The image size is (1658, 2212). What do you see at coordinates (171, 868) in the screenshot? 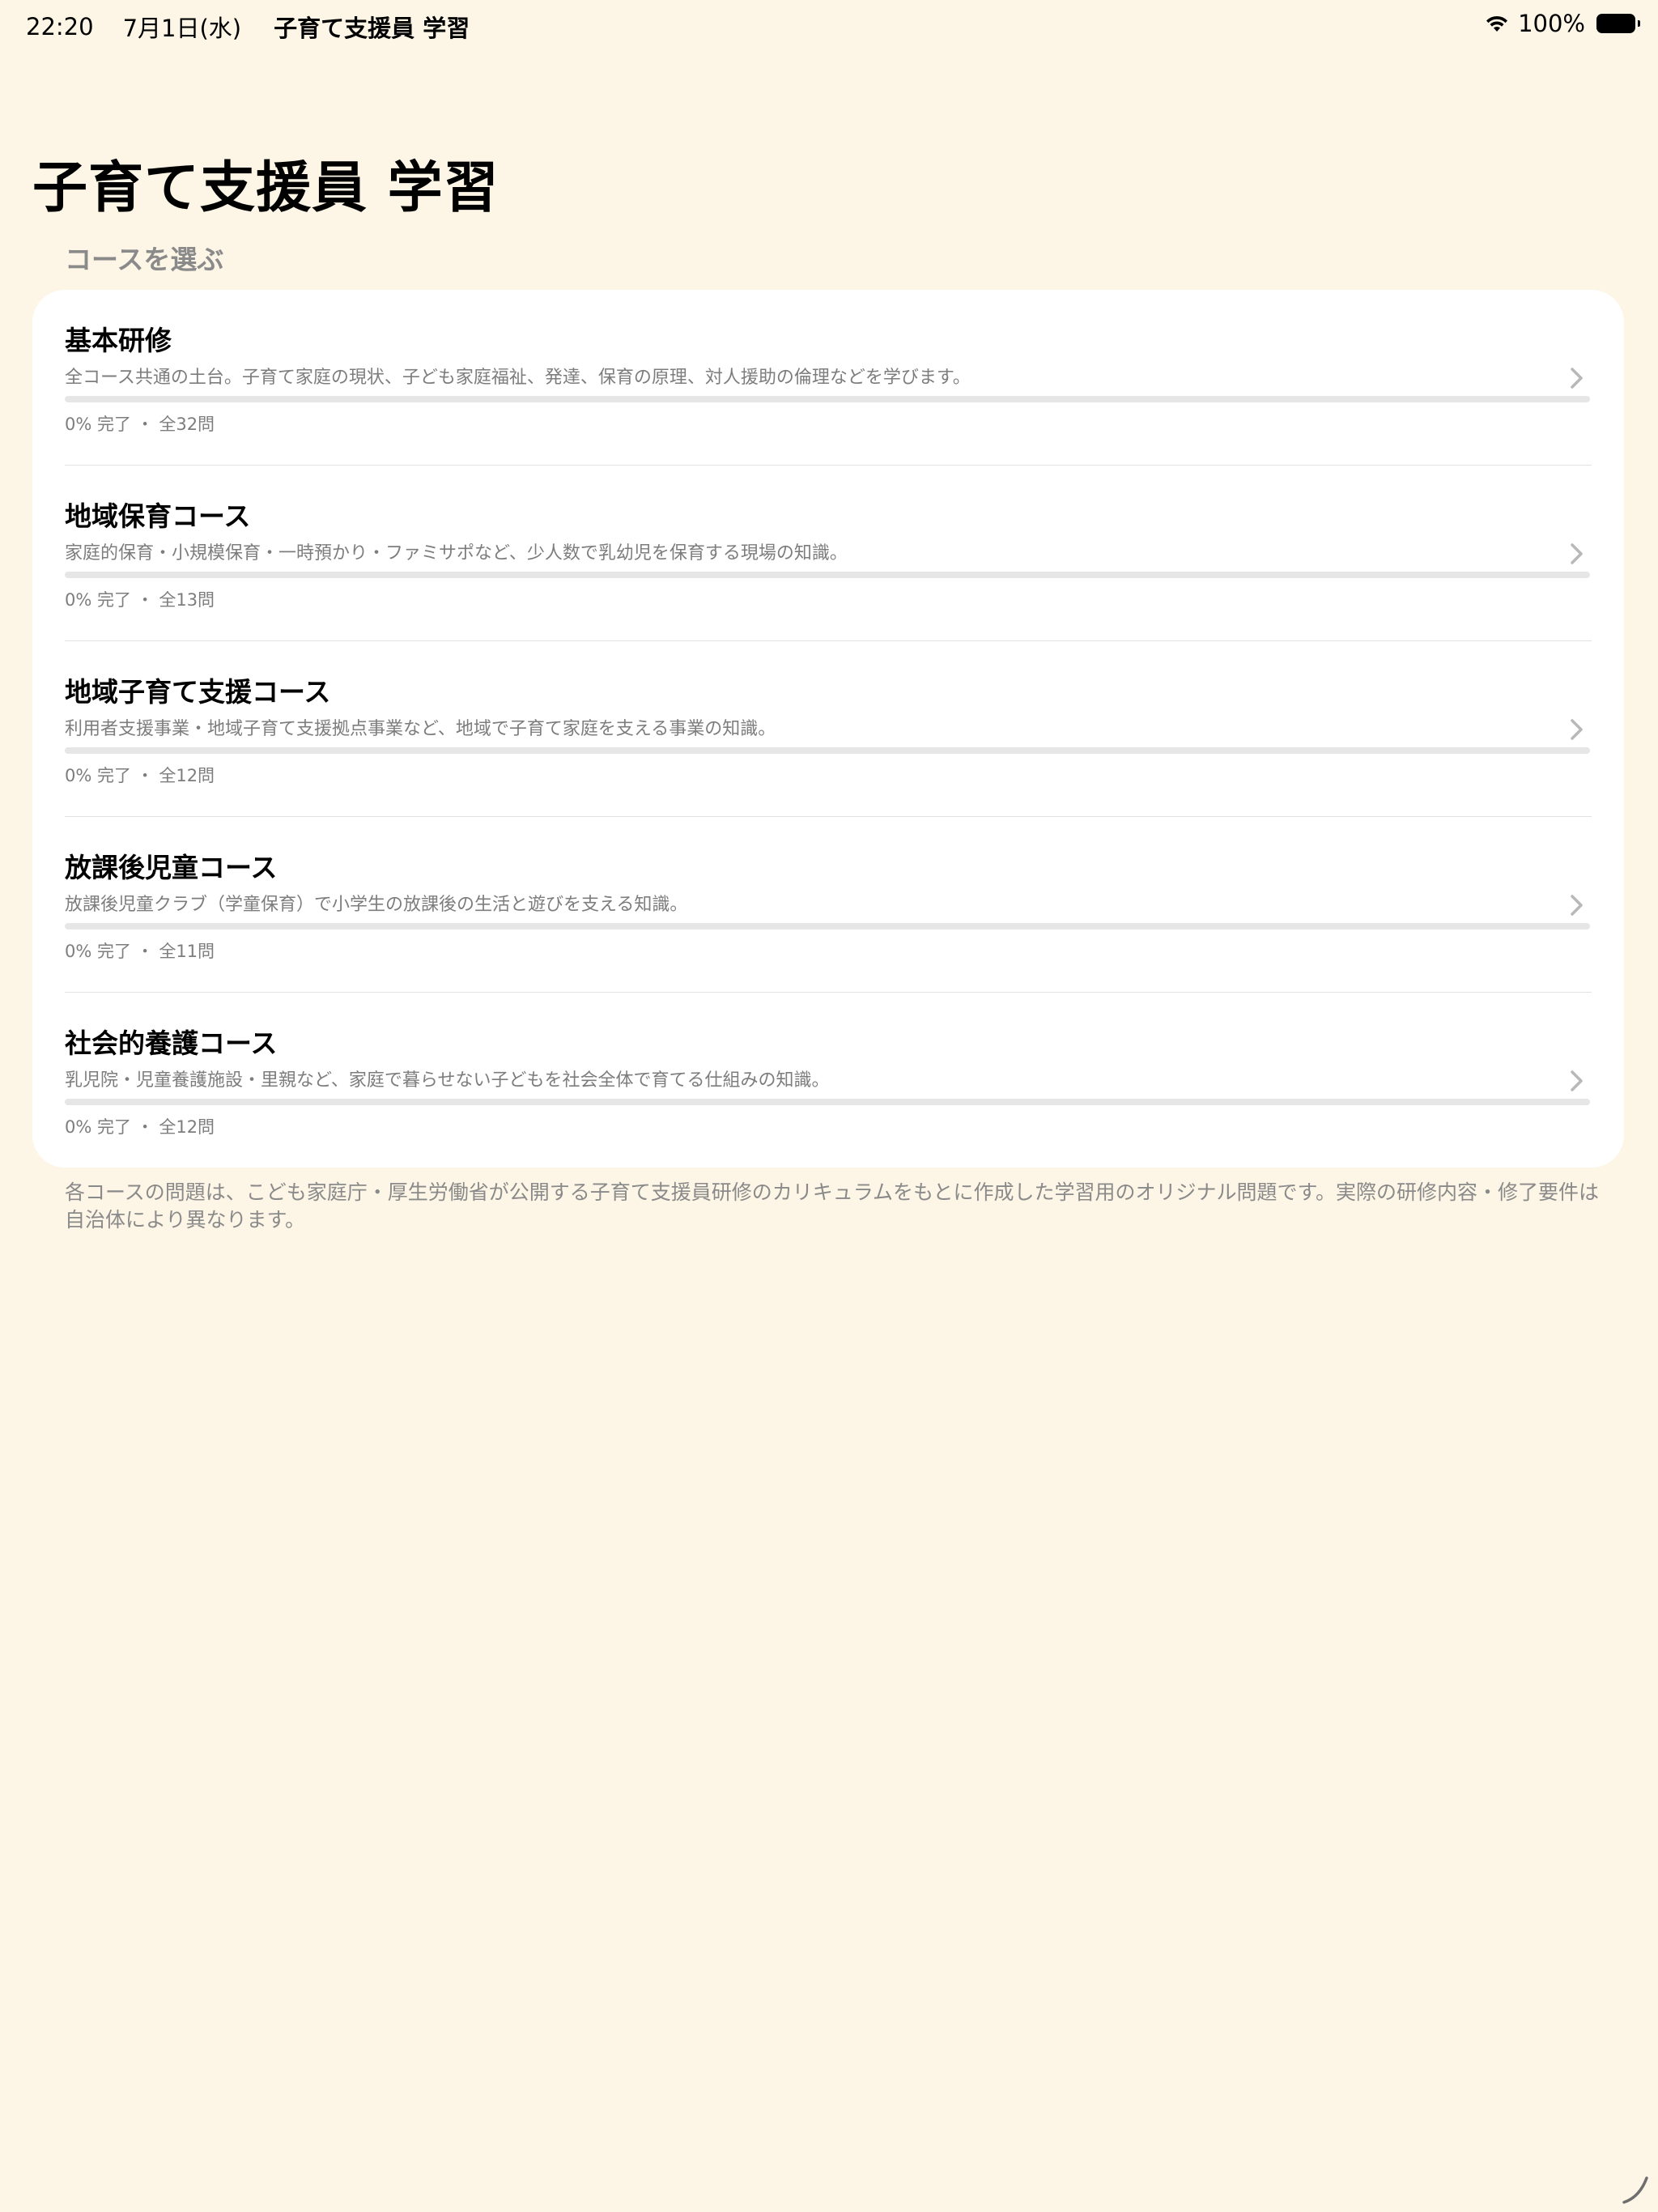
I see `course-title: 放課後児童コース` at bounding box center [171, 868].